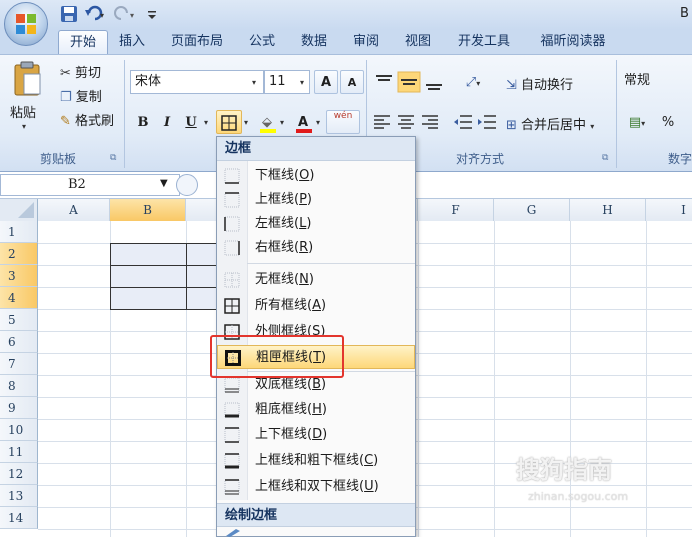 The image size is (692, 537). What do you see at coordinates (302, 82) in the screenshot?
I see `font-size-arrow-icon: ▾` at bounding box center [302, 82].